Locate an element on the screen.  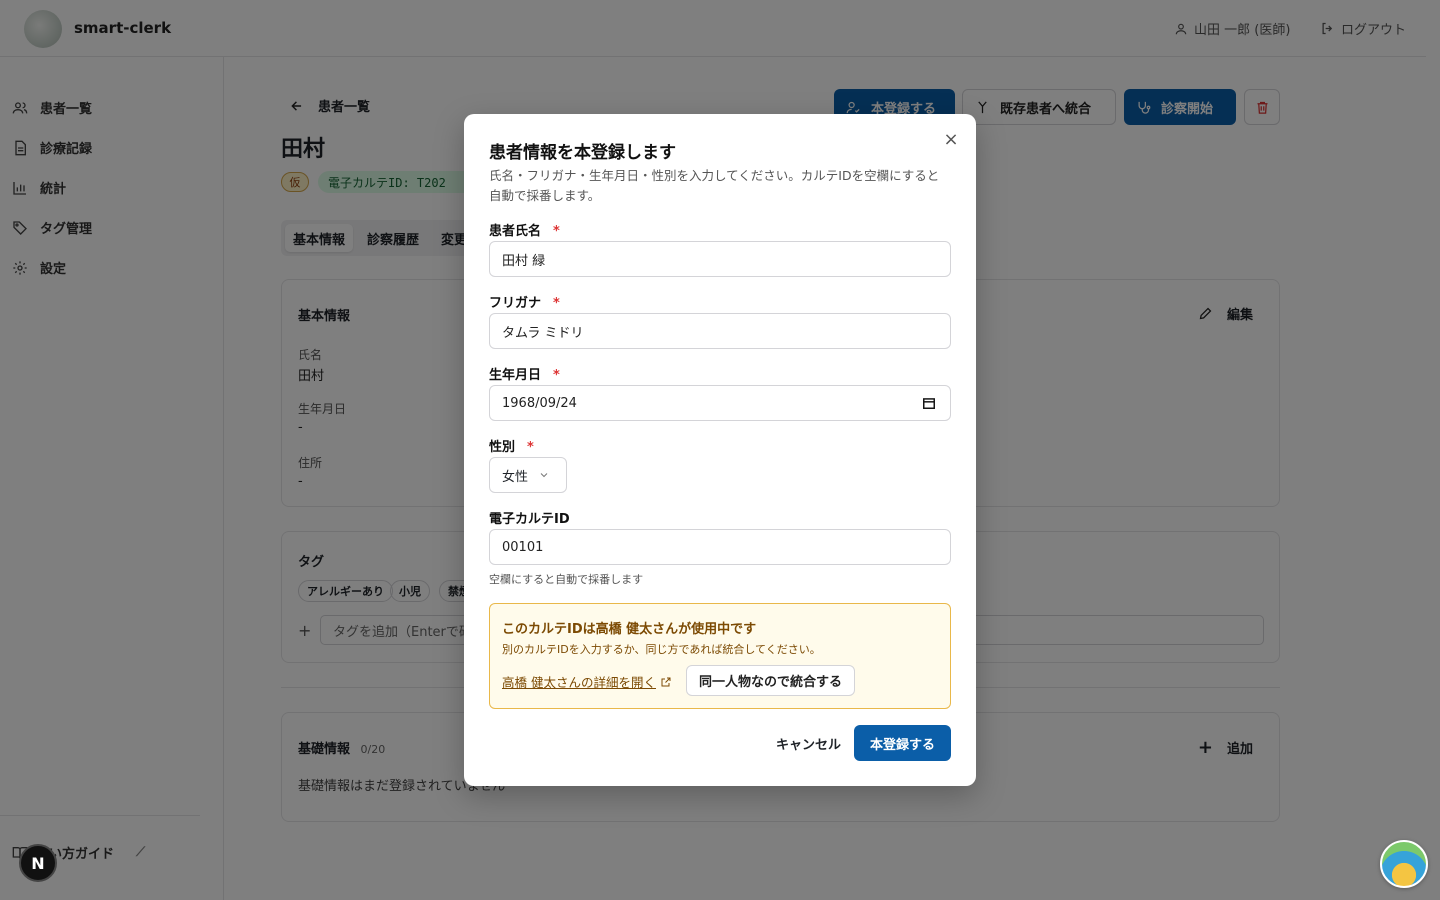
assistant-avatar is located at coordinates (1404, 864).